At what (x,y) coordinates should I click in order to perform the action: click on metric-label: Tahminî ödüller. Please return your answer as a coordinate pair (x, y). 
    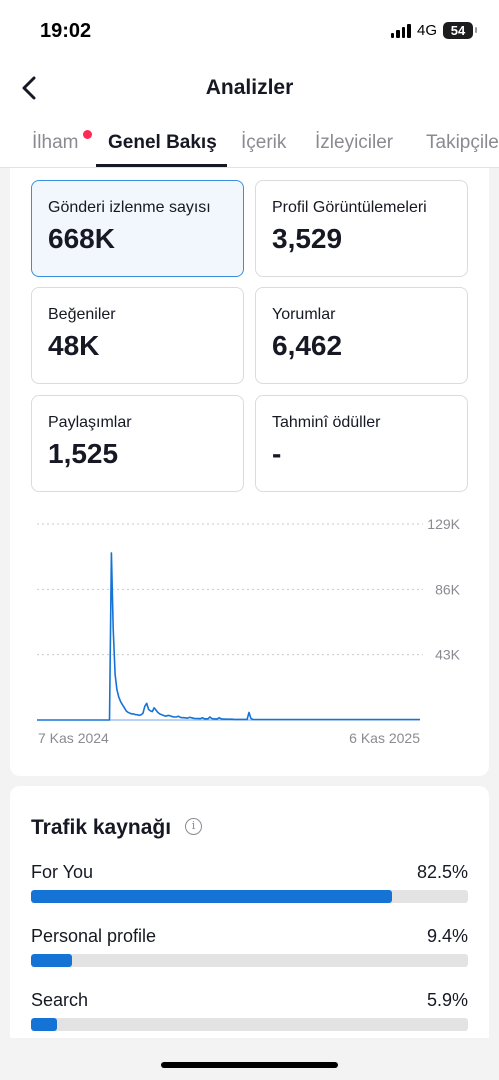
    Looking at the image, I should click on (326, 422).